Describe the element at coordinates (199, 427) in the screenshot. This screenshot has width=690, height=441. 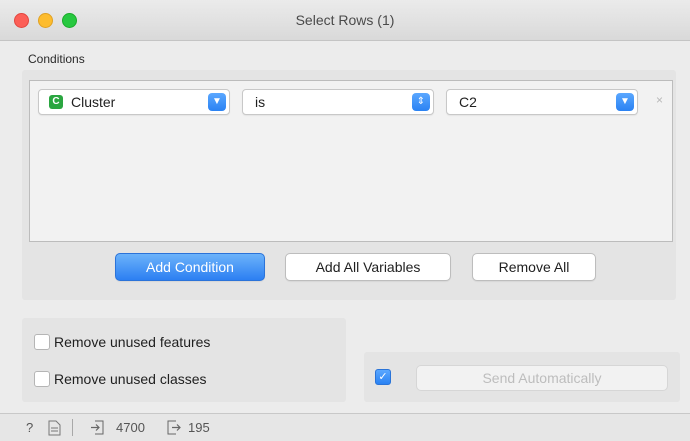
I see `output-count: 195` at that location.